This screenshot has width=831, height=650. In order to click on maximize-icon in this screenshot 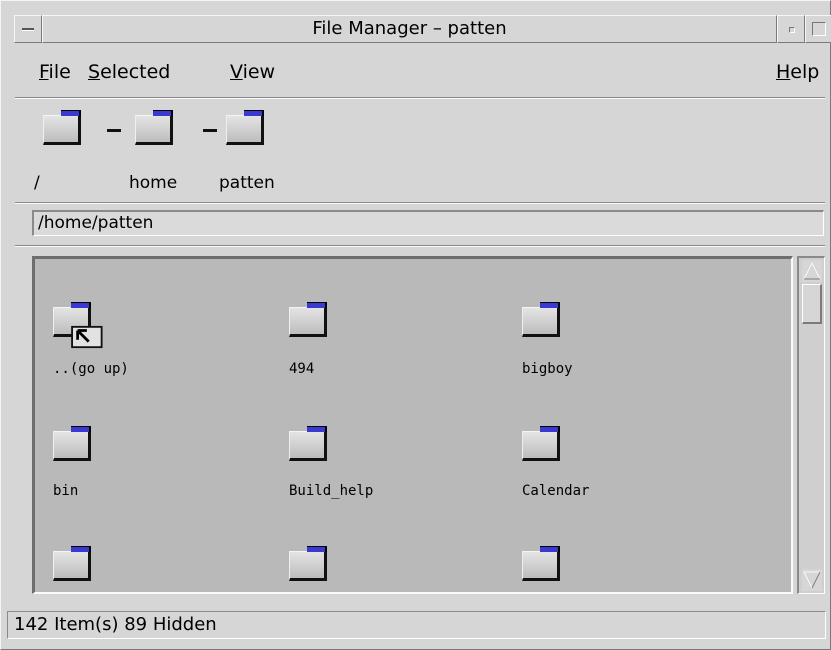, I will do `click(819, 29)`.